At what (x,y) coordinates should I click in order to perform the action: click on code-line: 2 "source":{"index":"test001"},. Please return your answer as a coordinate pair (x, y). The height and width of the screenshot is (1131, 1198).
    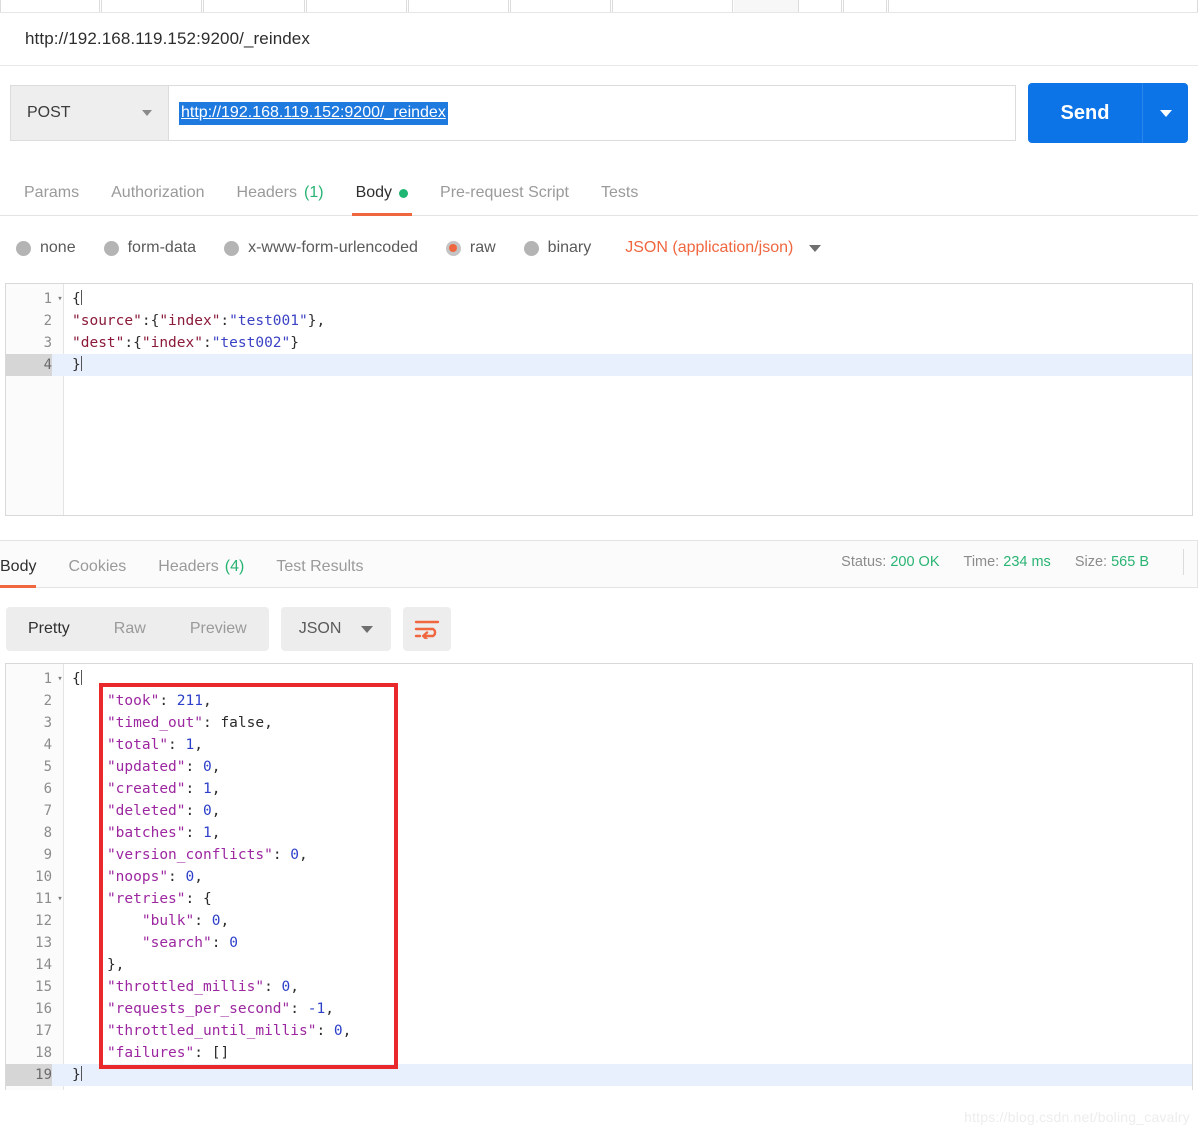
    Looking at the image, I should click on (599, 321).